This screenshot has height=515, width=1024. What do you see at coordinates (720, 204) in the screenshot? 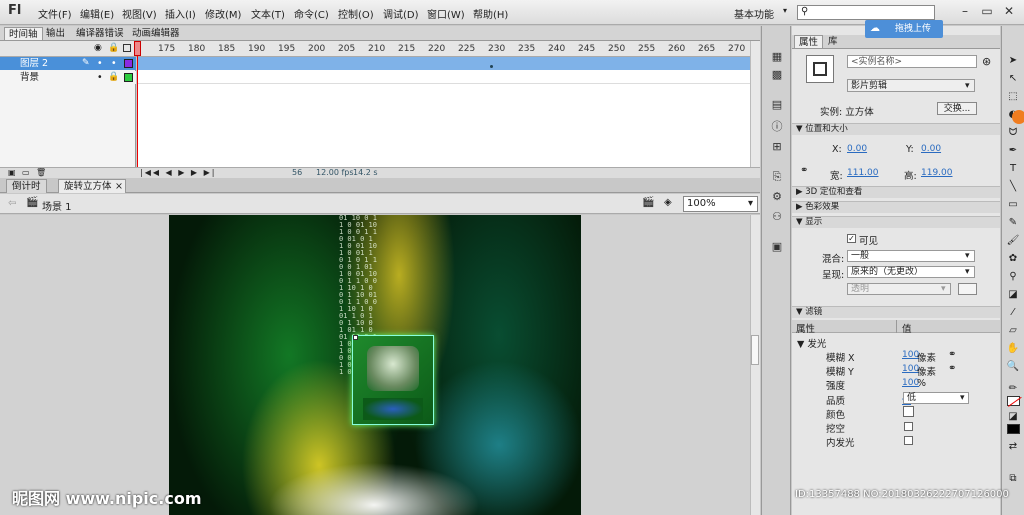
I see `zoom-select: 100% ▾` at bounding box center [720, 204].